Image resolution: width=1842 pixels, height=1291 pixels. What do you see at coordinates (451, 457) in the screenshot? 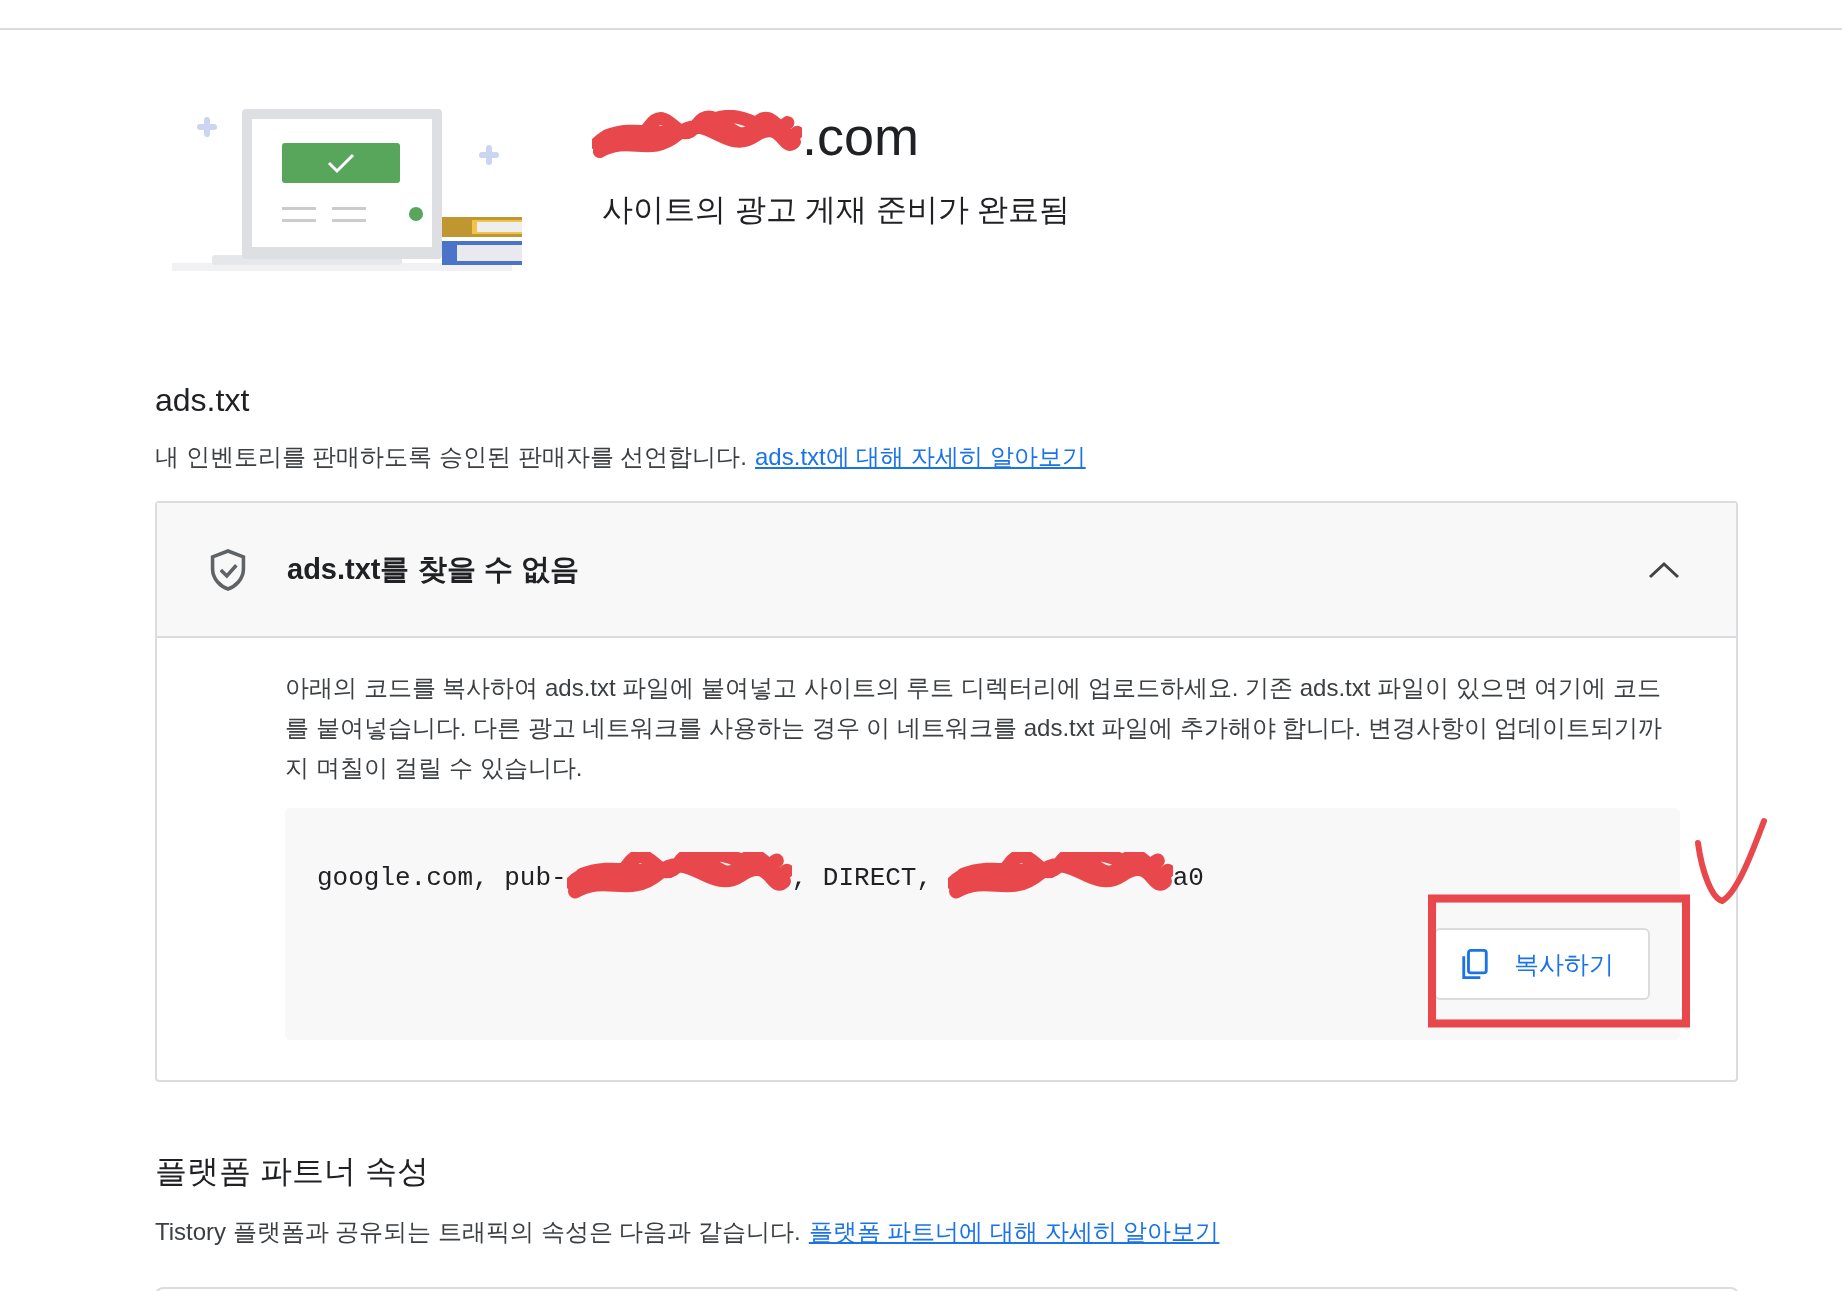
I see `section-description: 내 인벤토리를 판매하도록 승인된 판매자를 선언합니다.` at bounding box center [451, 457].